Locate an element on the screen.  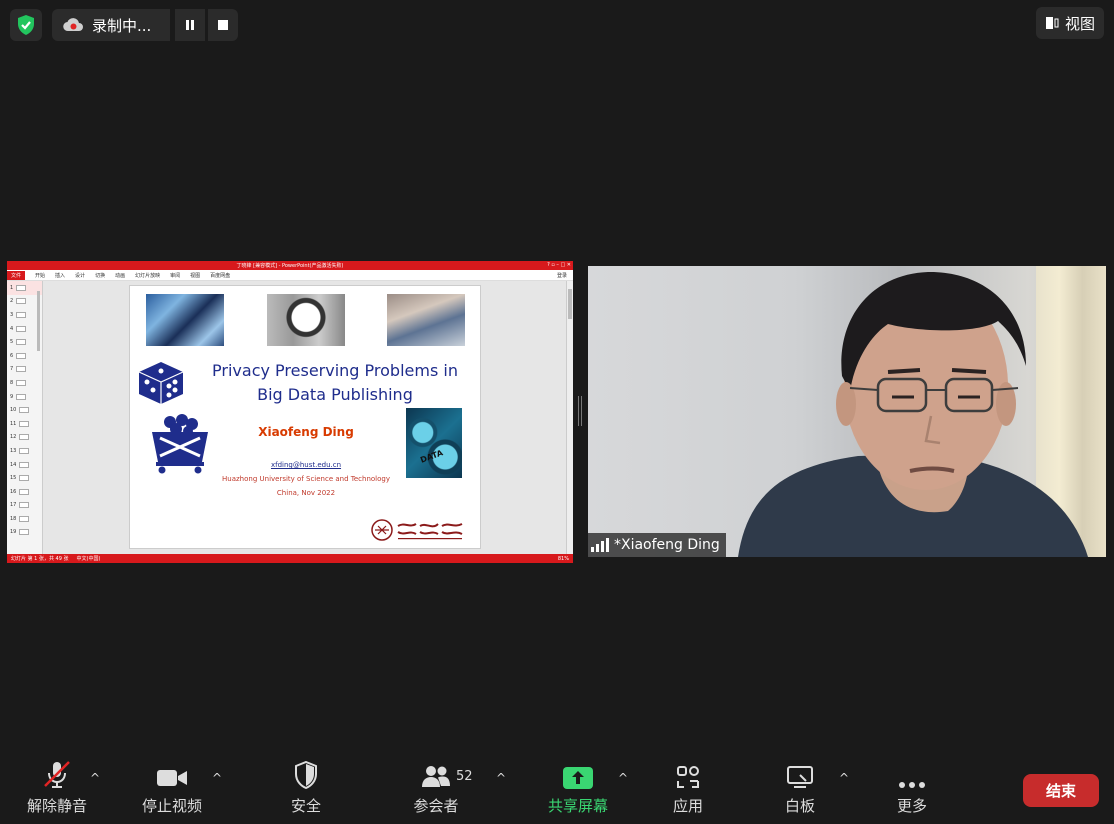
ppt-tab: 开始 is located at coordinates (40, 275).